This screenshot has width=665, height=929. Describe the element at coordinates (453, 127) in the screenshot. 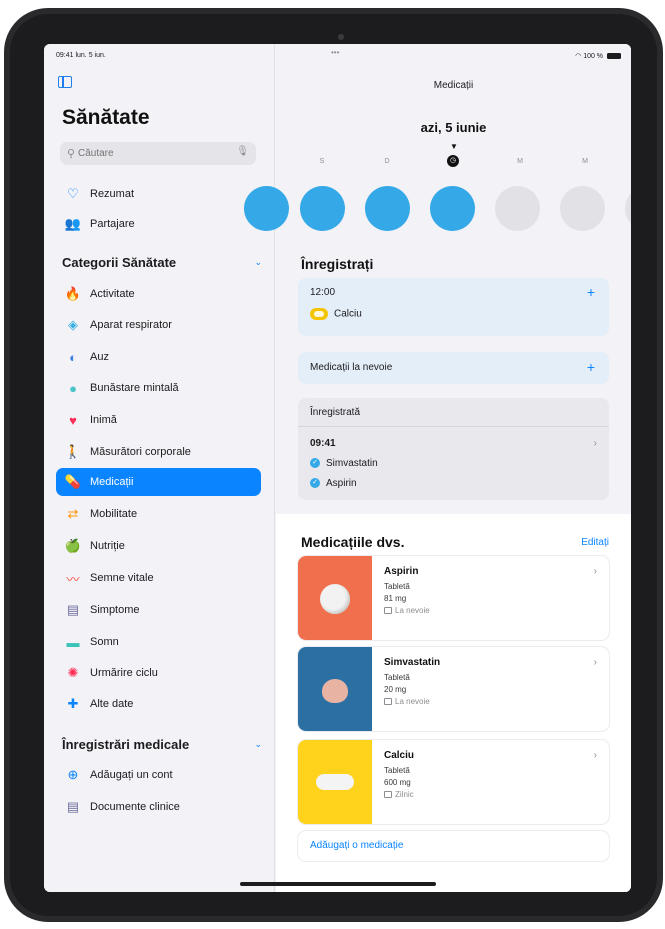

I see `date-title: azi, 5 iunie` at that location.